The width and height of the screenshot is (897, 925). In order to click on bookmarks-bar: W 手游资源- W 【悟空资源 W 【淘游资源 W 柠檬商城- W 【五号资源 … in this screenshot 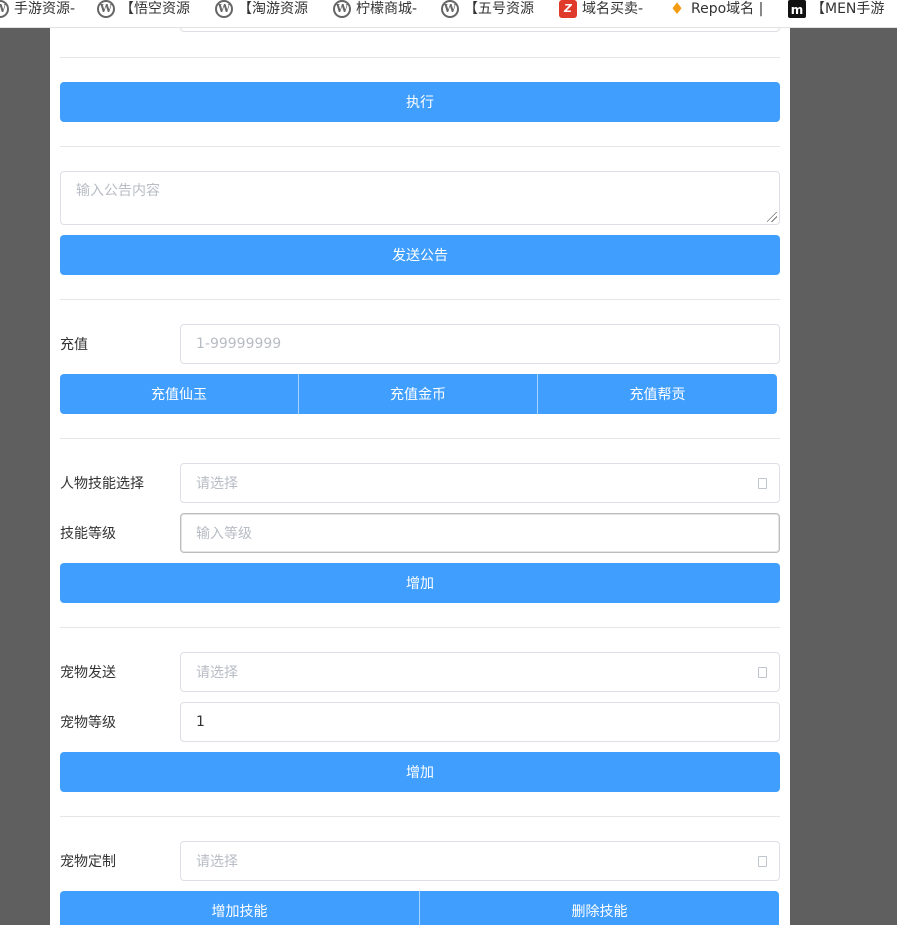, I will do `click(448, 14)`.